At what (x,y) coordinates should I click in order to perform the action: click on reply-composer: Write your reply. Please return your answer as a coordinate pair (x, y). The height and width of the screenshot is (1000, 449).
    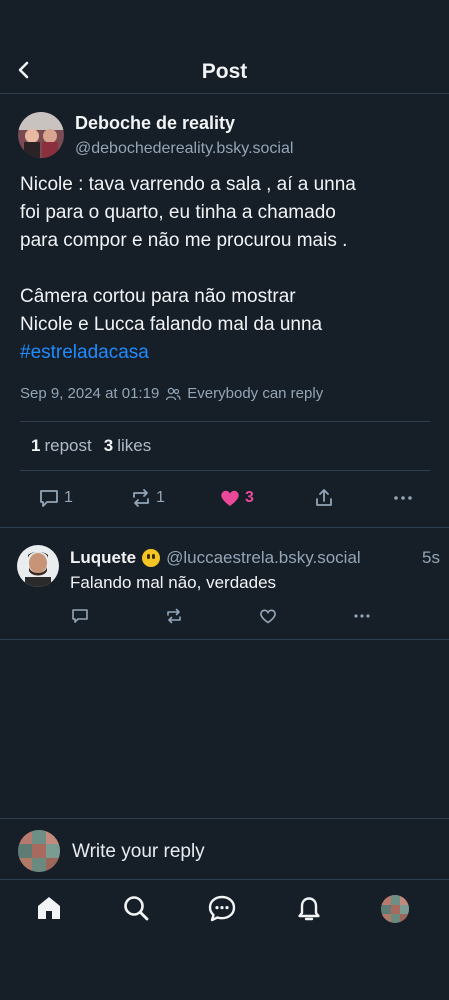
    Looking at the image, I should click on (224, 849).